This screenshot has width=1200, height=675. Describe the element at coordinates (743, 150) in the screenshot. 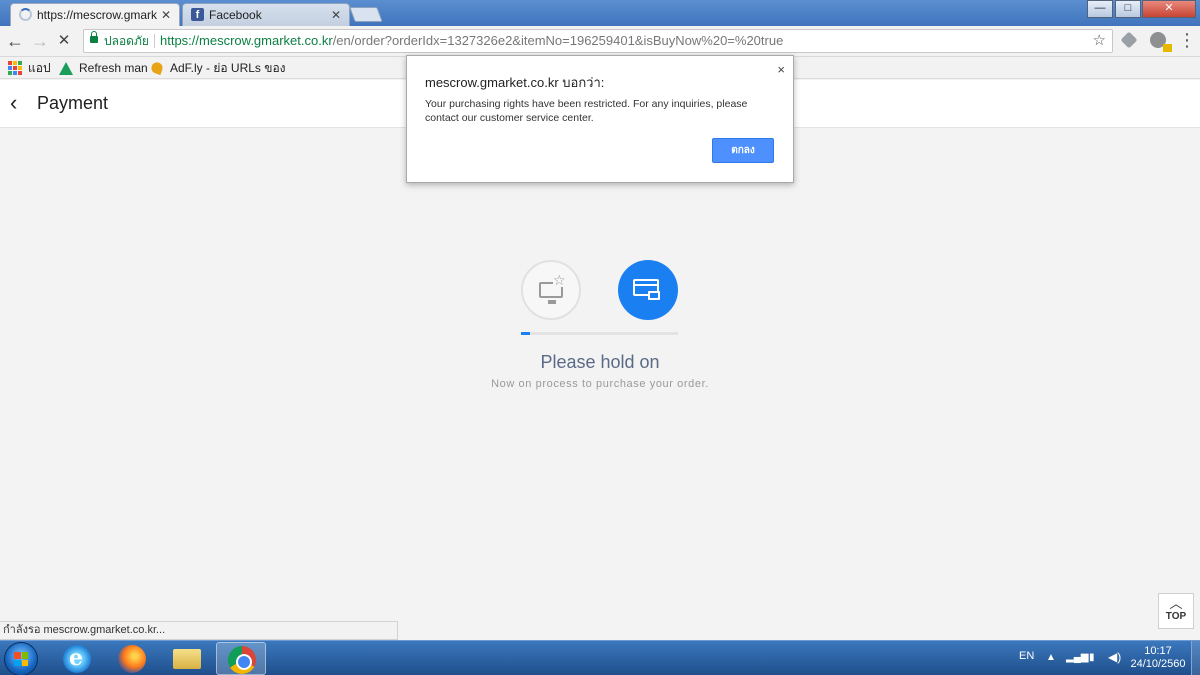

I see `ok-button: ตกลง` at that location.